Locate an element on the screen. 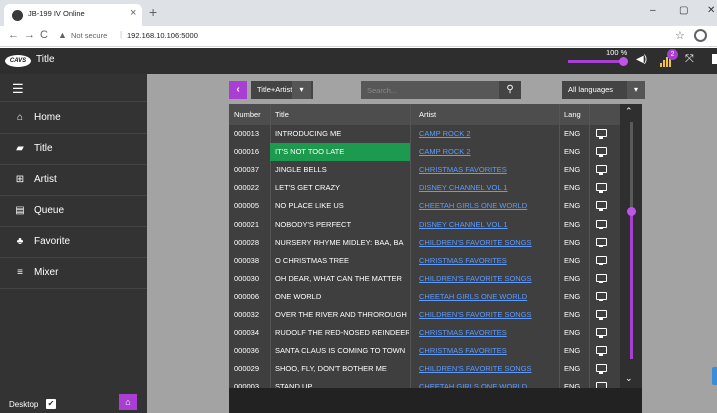  sidebar-item-title: ▰ Title is located at coordinates (73, 149).